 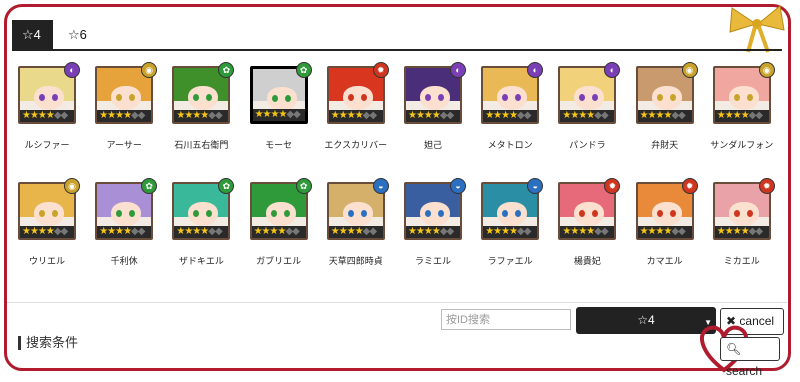 What do you see at coordinates (734, 349) in the screenshot?
I see `search-icon: 🔍︎` at bounding box center [734, 349].